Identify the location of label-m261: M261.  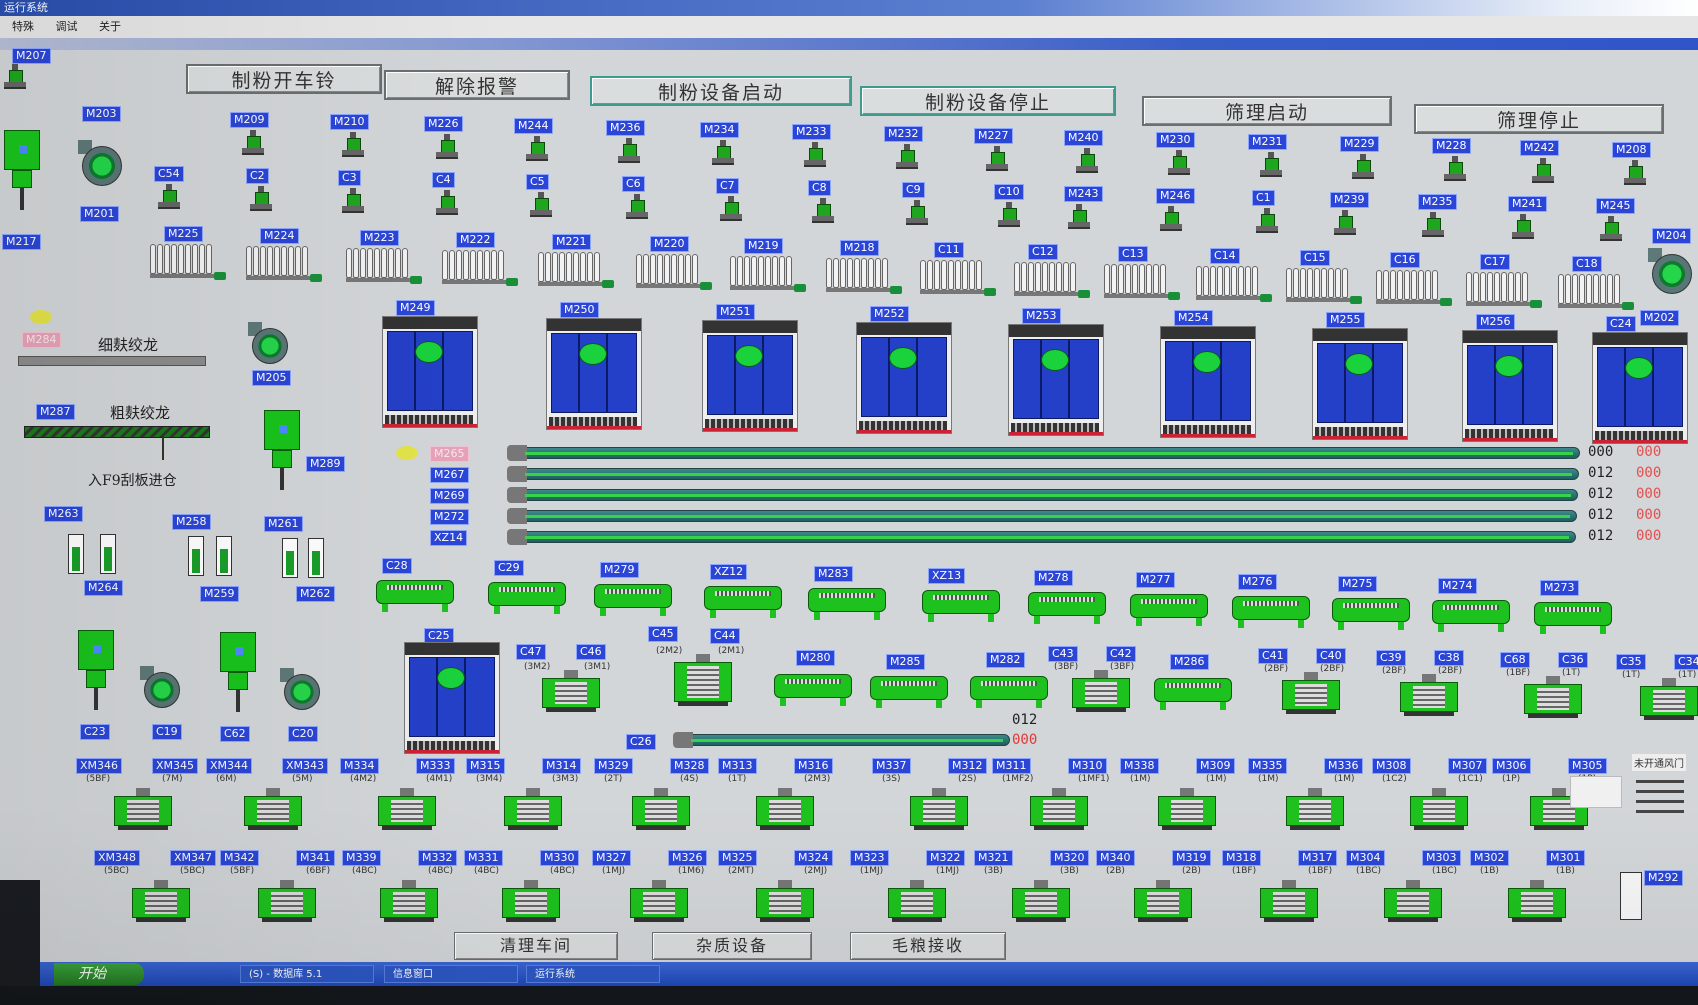
(283, 524).